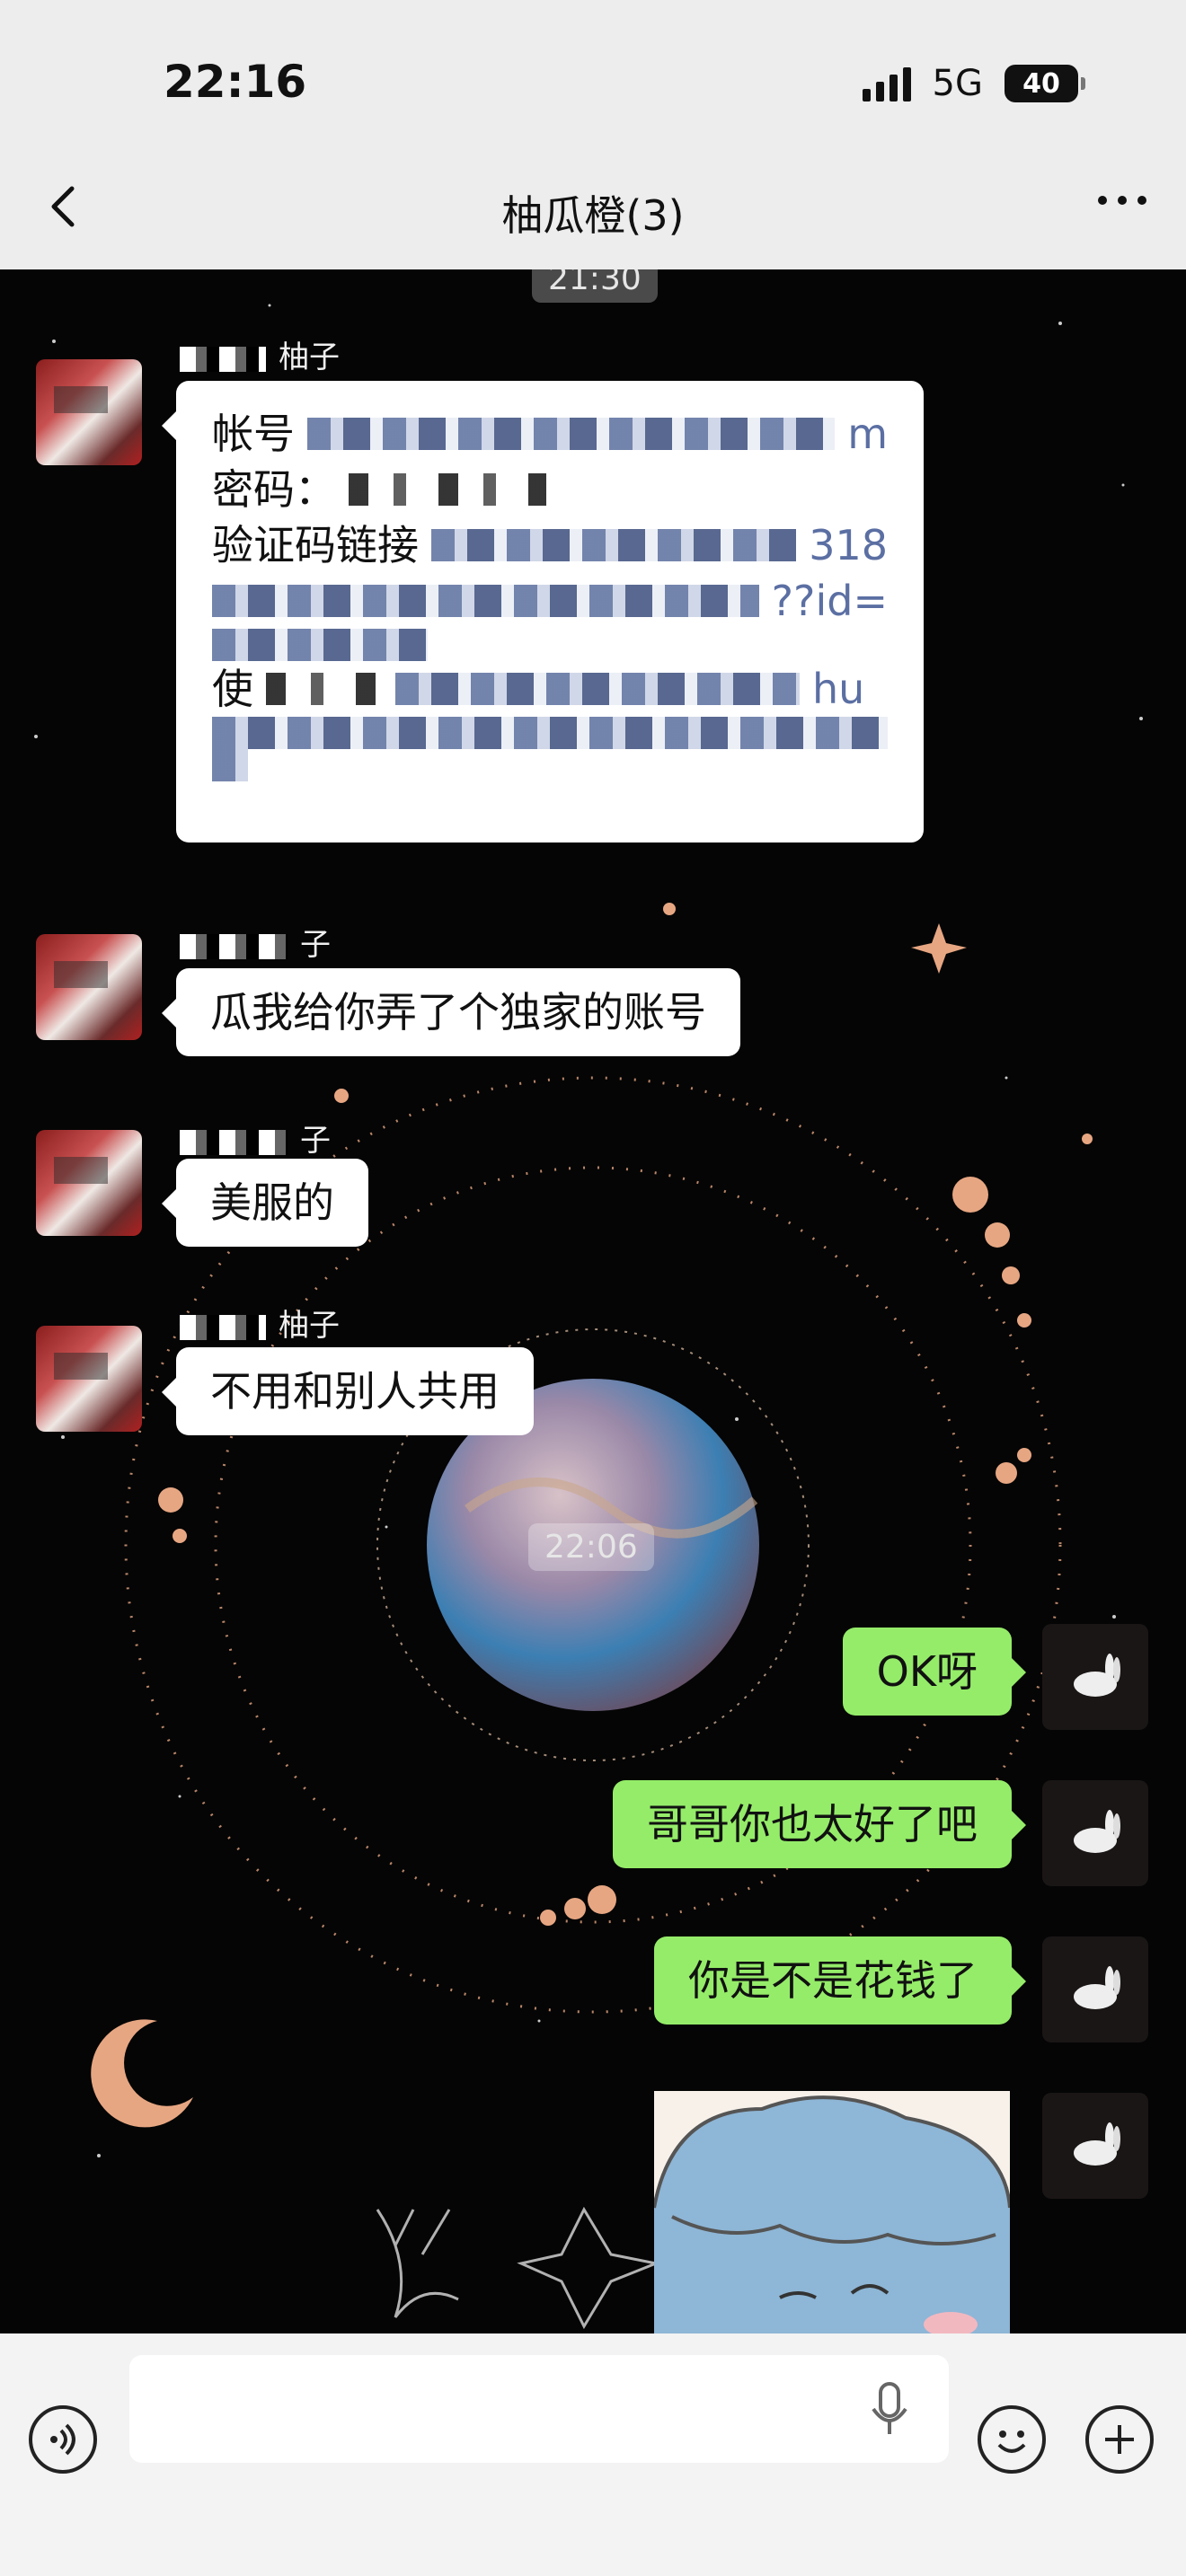  Describe the element at coordinates (265, 1203) in the screenshot. I see `message-bubble: 美服的` at that location.